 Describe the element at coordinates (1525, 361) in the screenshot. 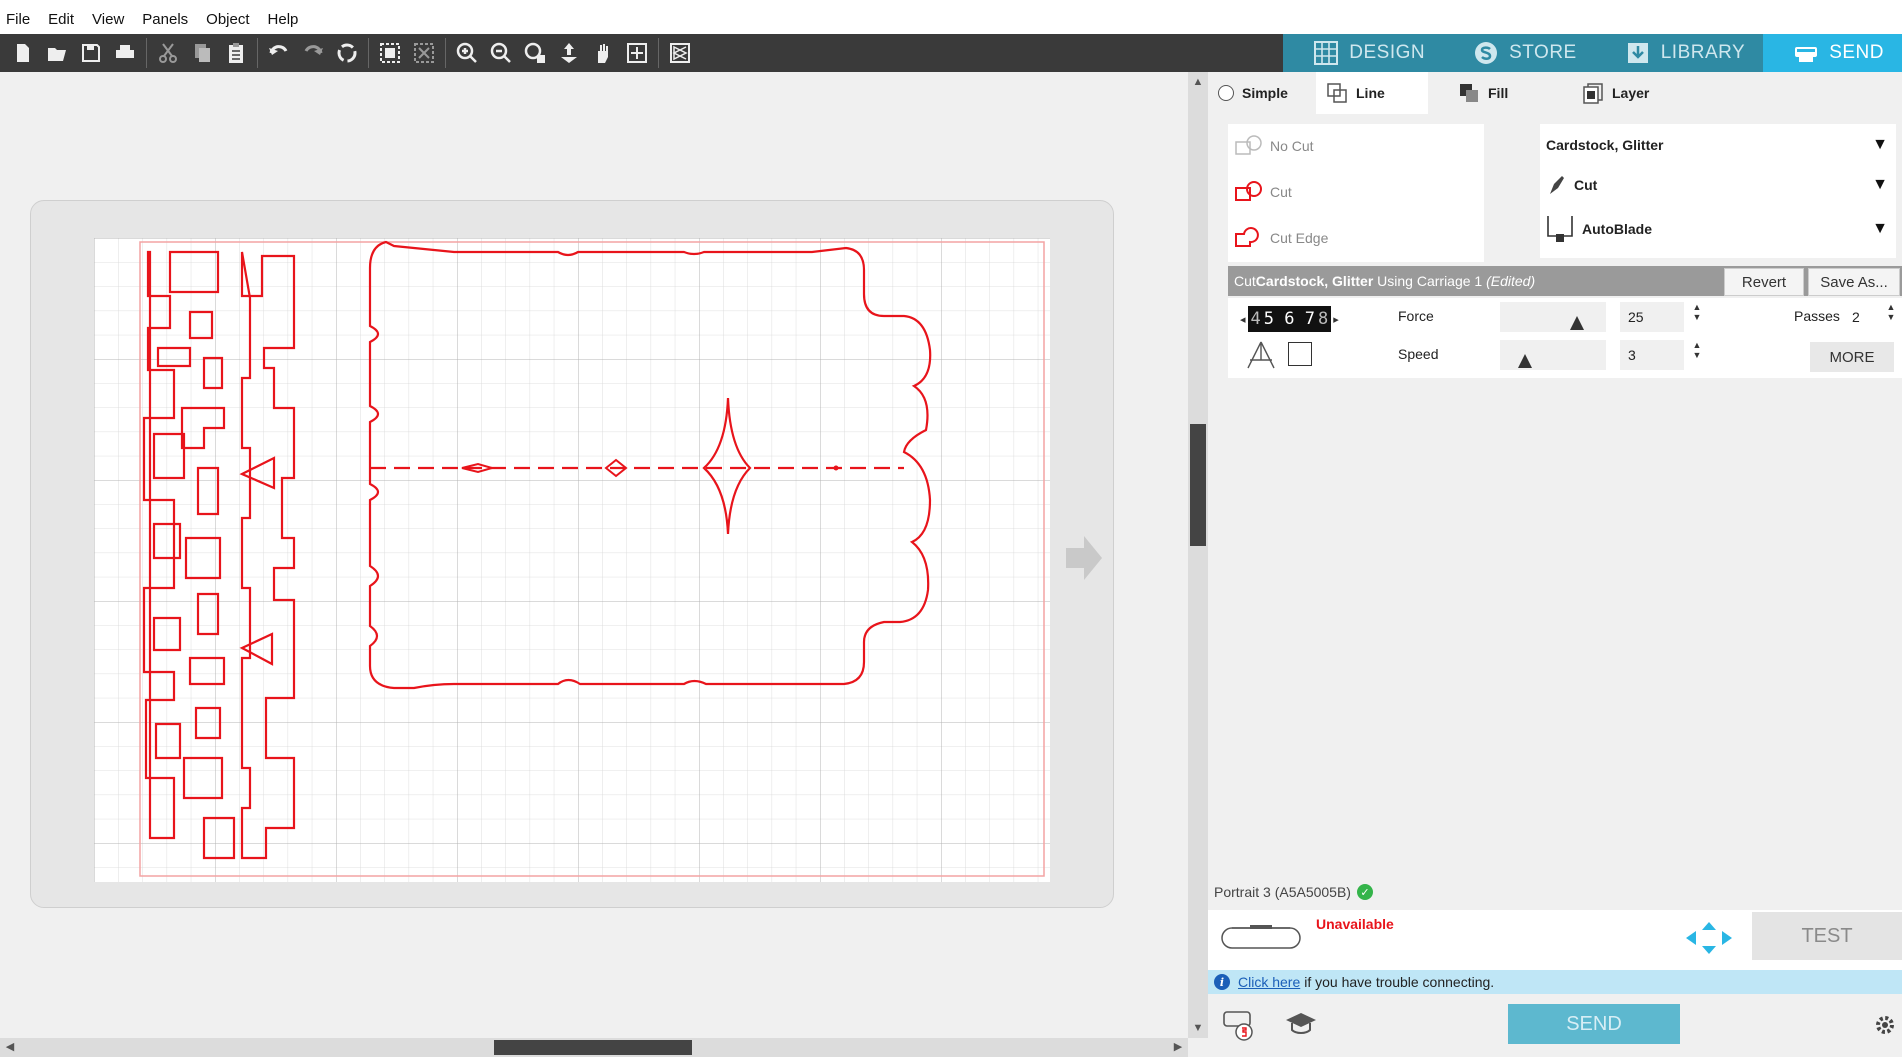

I see `speed-slider-knob` at that location.